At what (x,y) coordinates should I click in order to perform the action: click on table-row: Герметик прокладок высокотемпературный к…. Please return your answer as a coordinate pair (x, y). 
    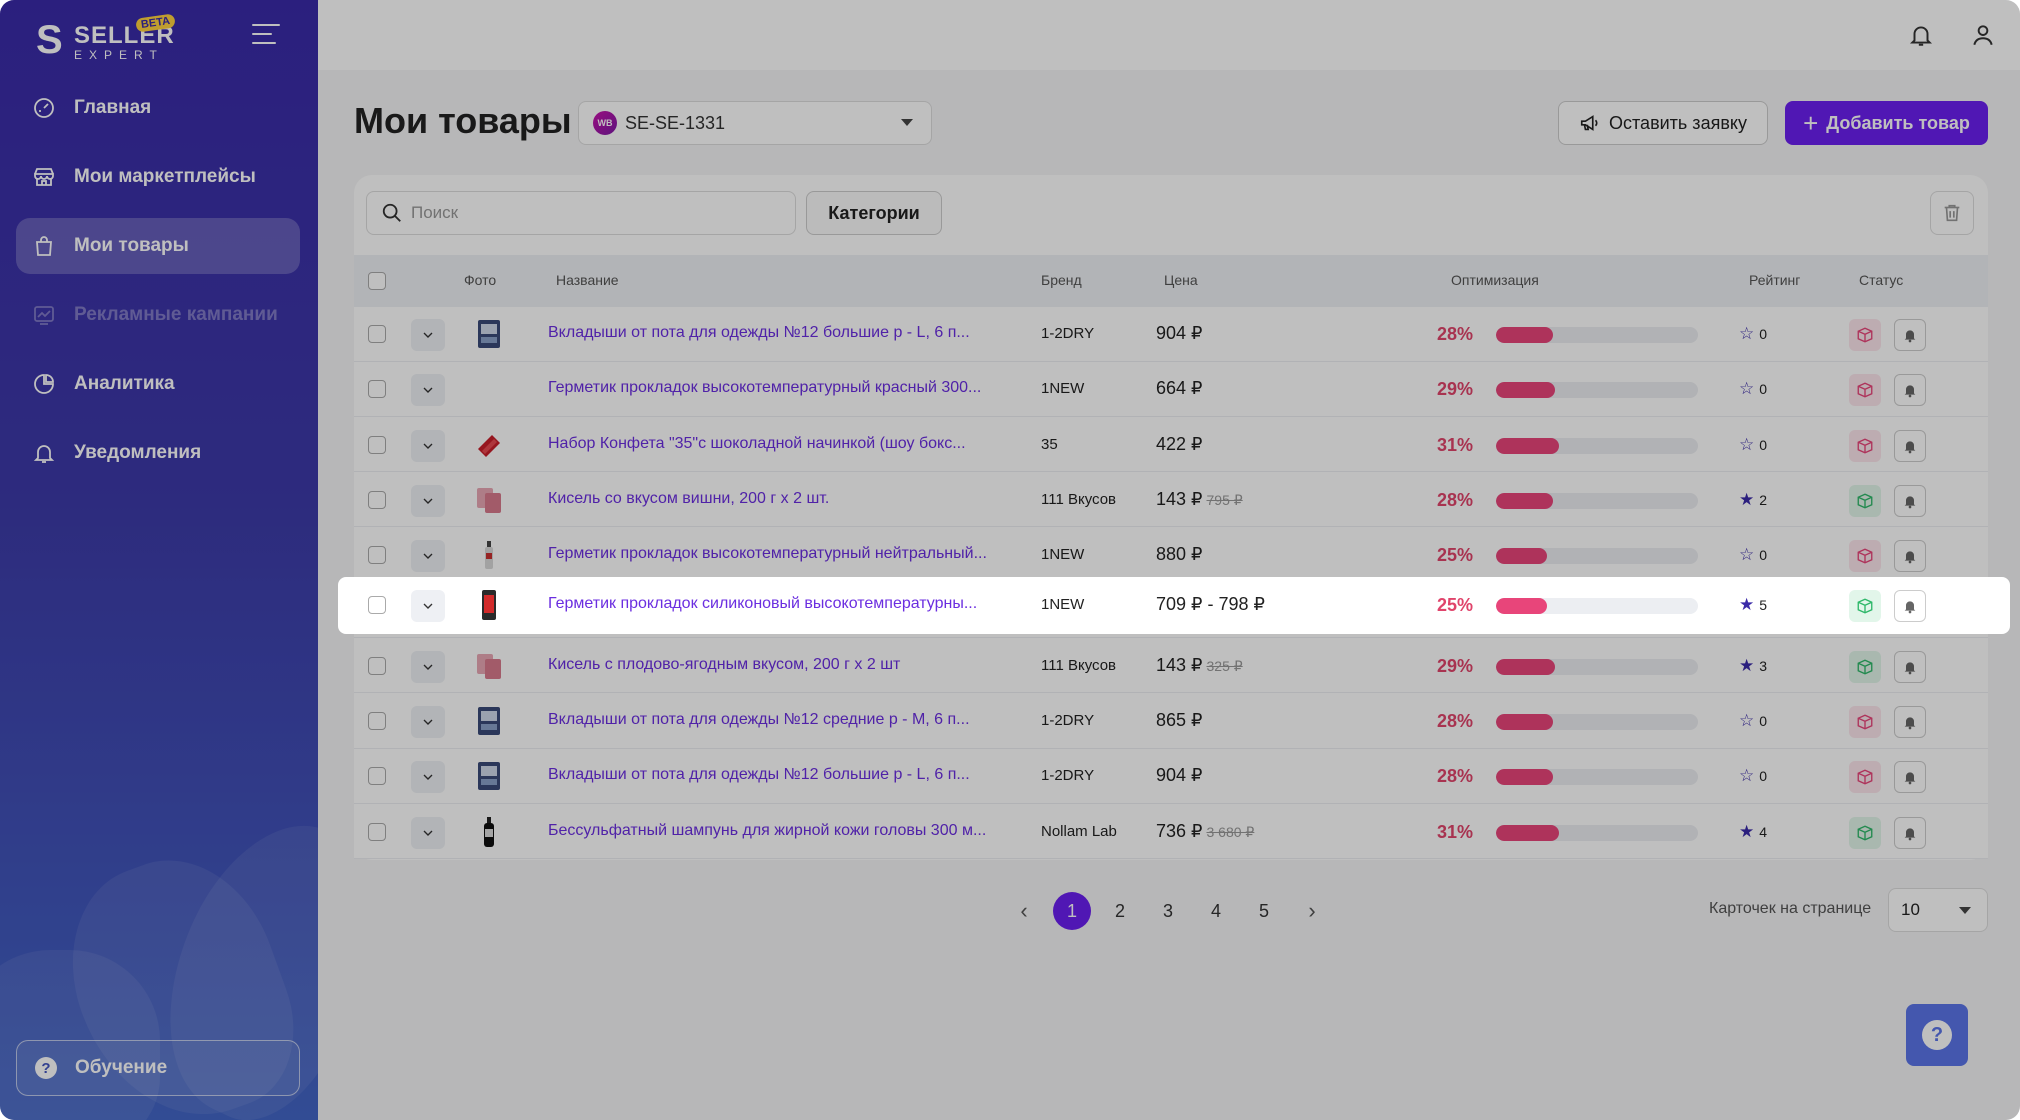
    Looking at the image, I should click on (1171, 389).